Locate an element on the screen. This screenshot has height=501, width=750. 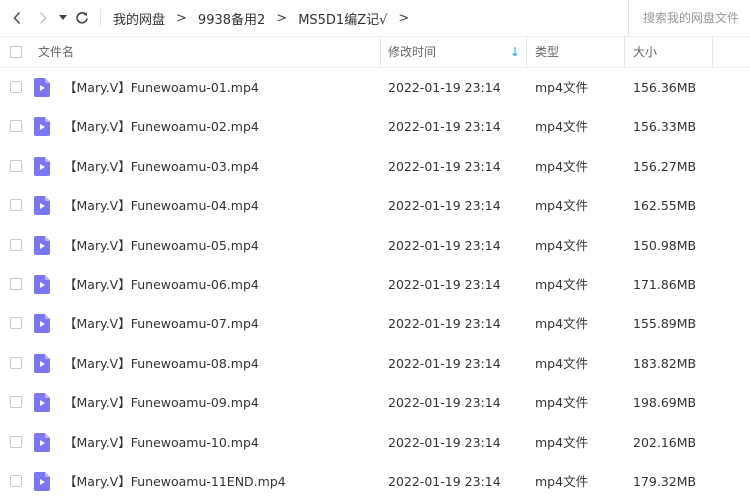
refresh-icon is located at coordinates (82, 18).